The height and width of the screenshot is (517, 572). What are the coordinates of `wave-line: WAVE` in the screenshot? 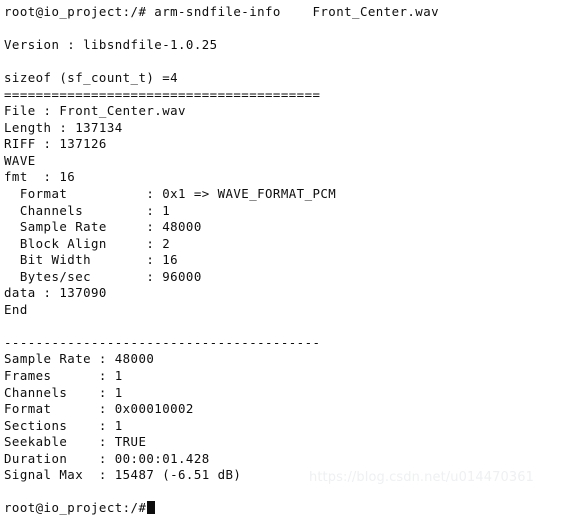 It's located at (20, 160).